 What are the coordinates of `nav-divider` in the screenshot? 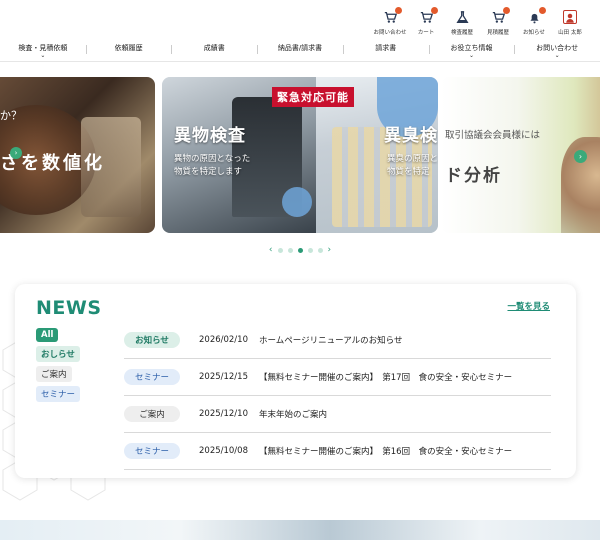 It's located at (300, 61).